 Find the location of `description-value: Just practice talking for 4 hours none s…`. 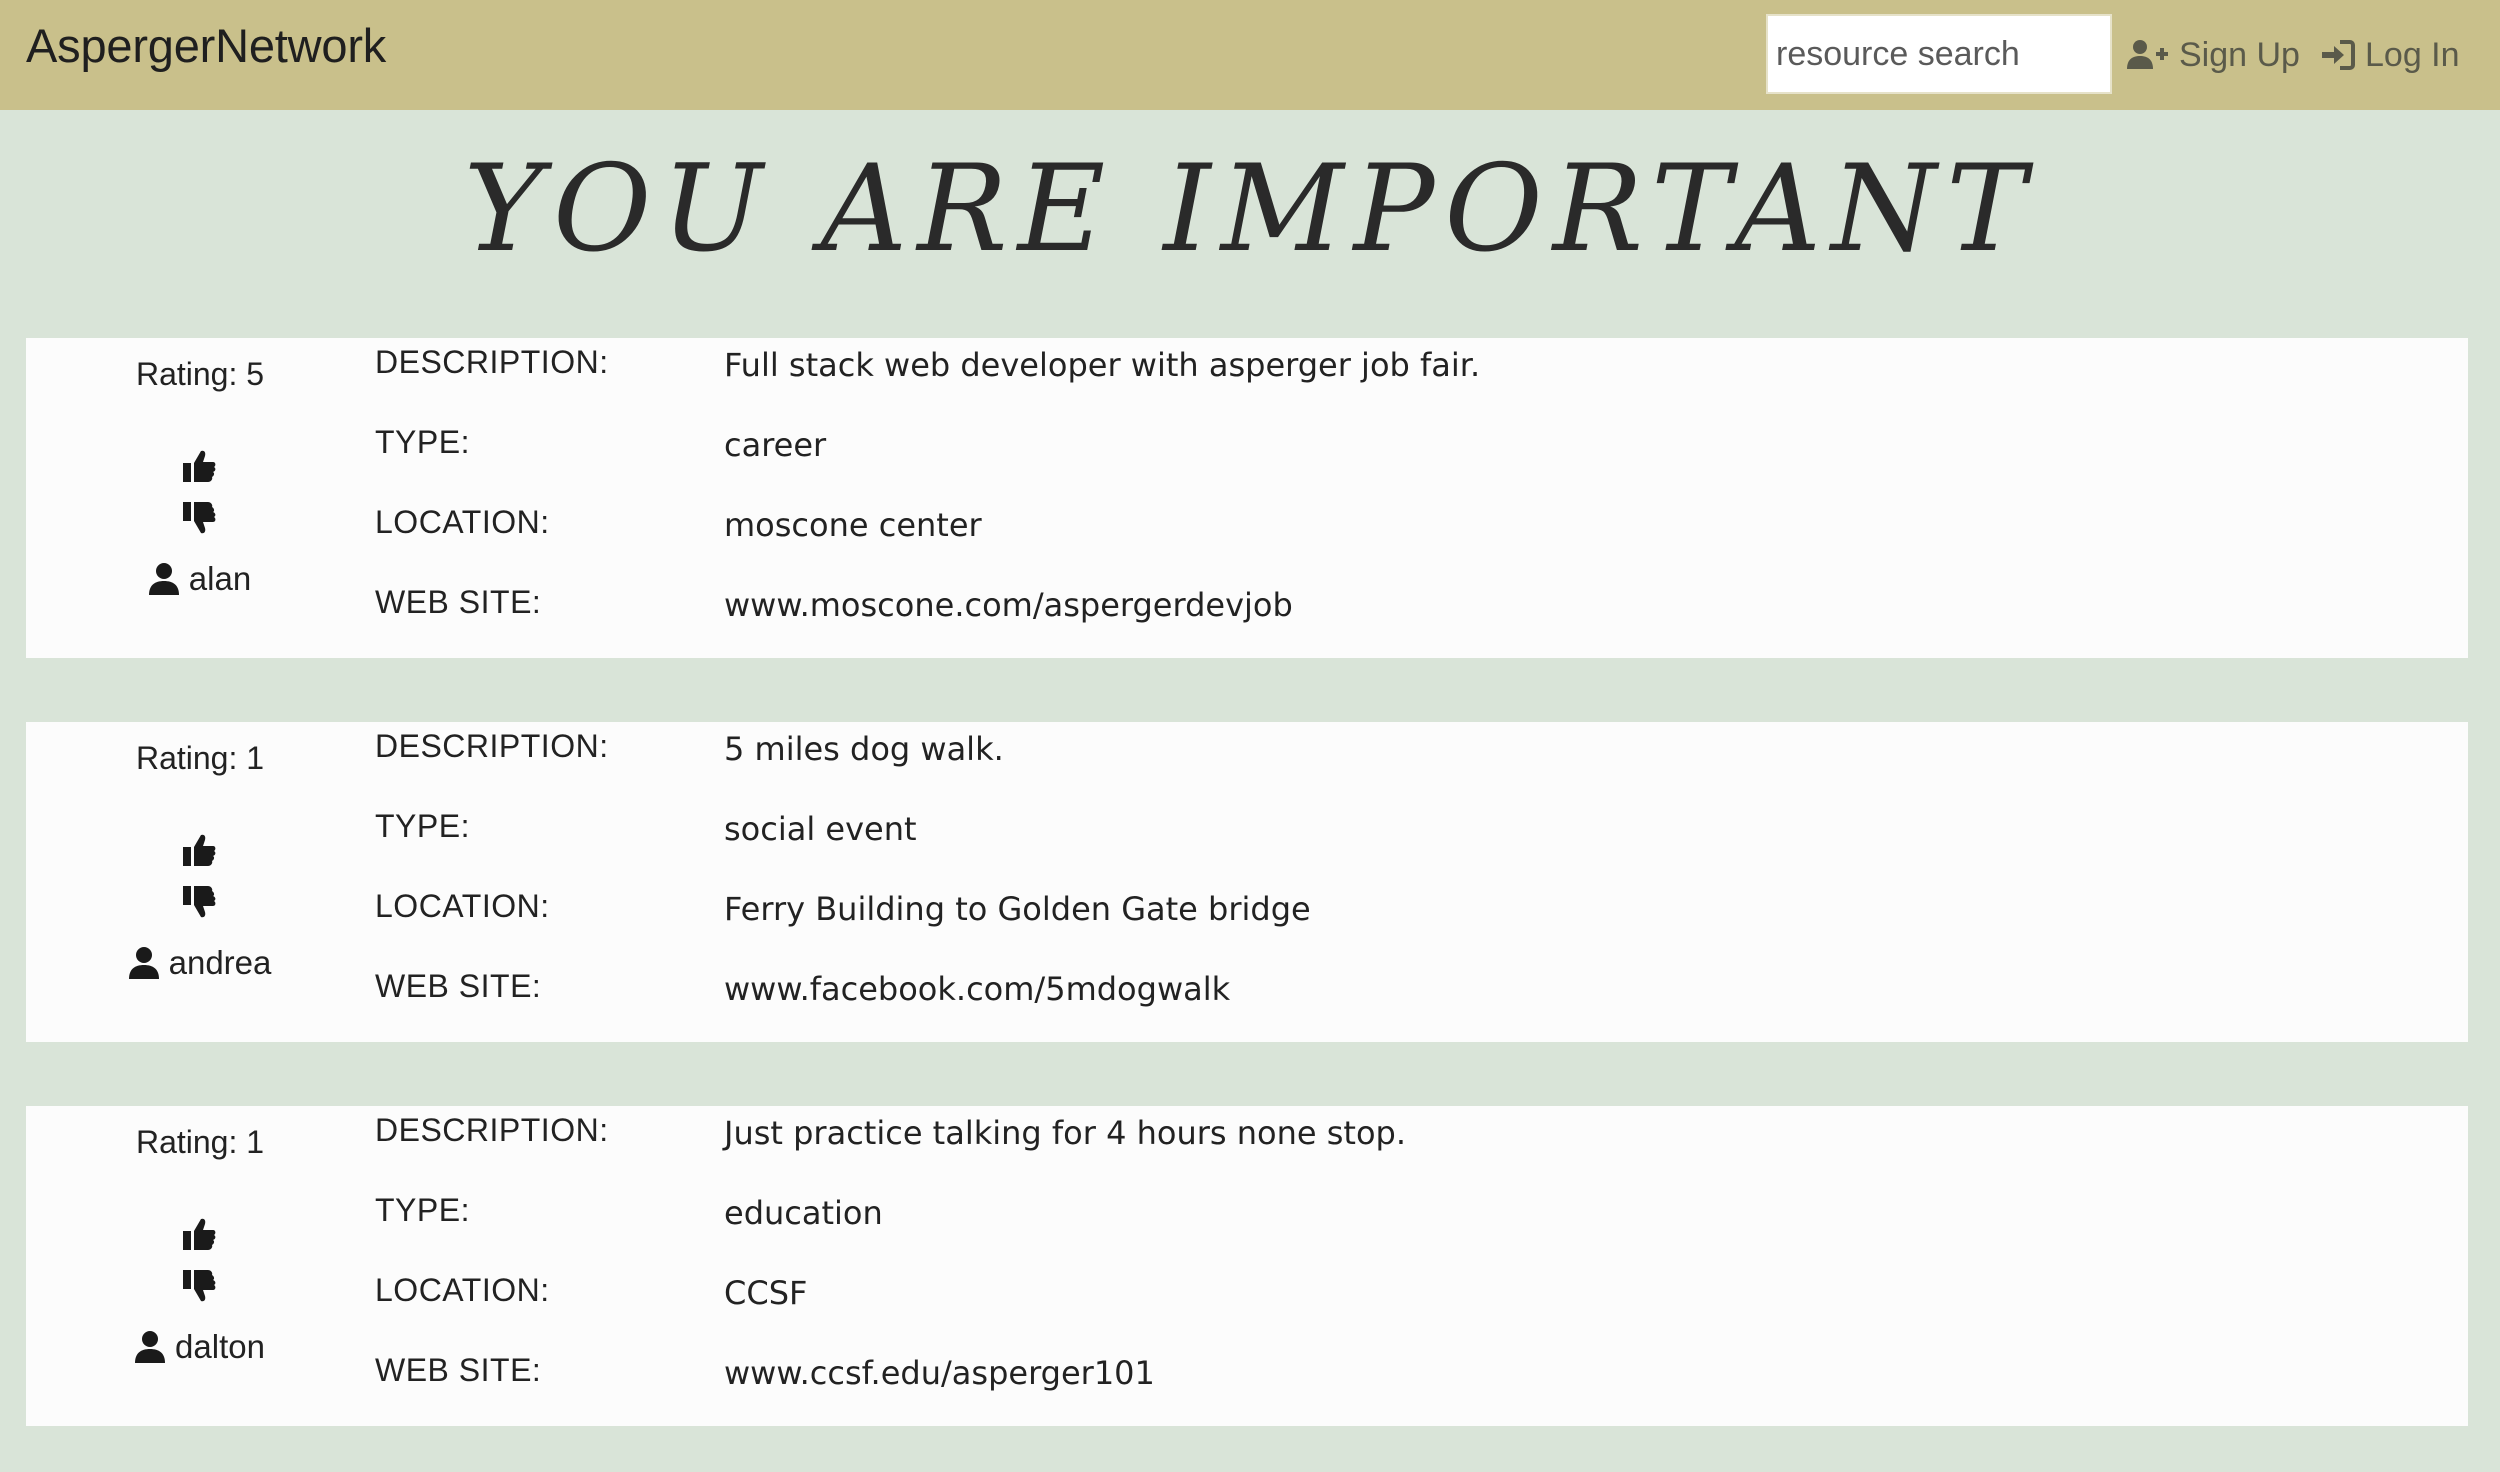

description-value: Just practice talking for 4 hours none s… is located at coordinates (1065, 1133).